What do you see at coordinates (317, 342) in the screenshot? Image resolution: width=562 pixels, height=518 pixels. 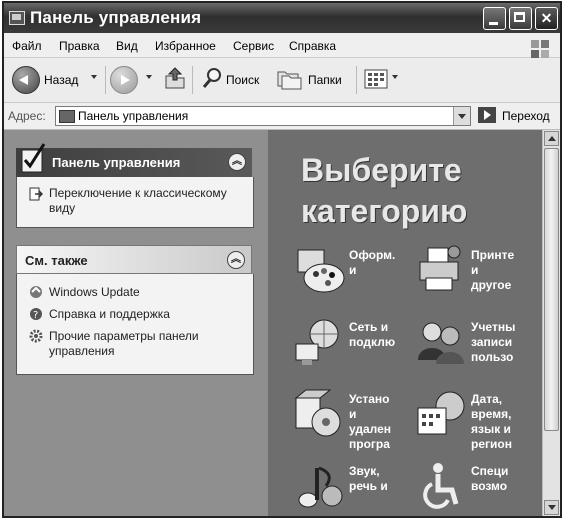 I see `network-globe-icon` at bounding box center [317, 342].